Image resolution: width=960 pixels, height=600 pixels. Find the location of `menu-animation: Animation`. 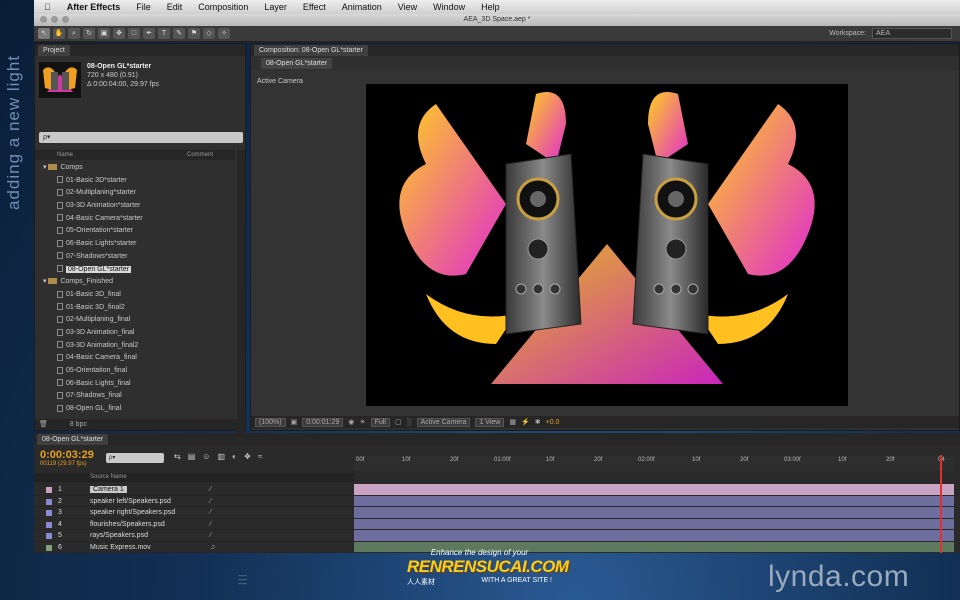

menu-animation: Animation is located at coordinates (362, 7).